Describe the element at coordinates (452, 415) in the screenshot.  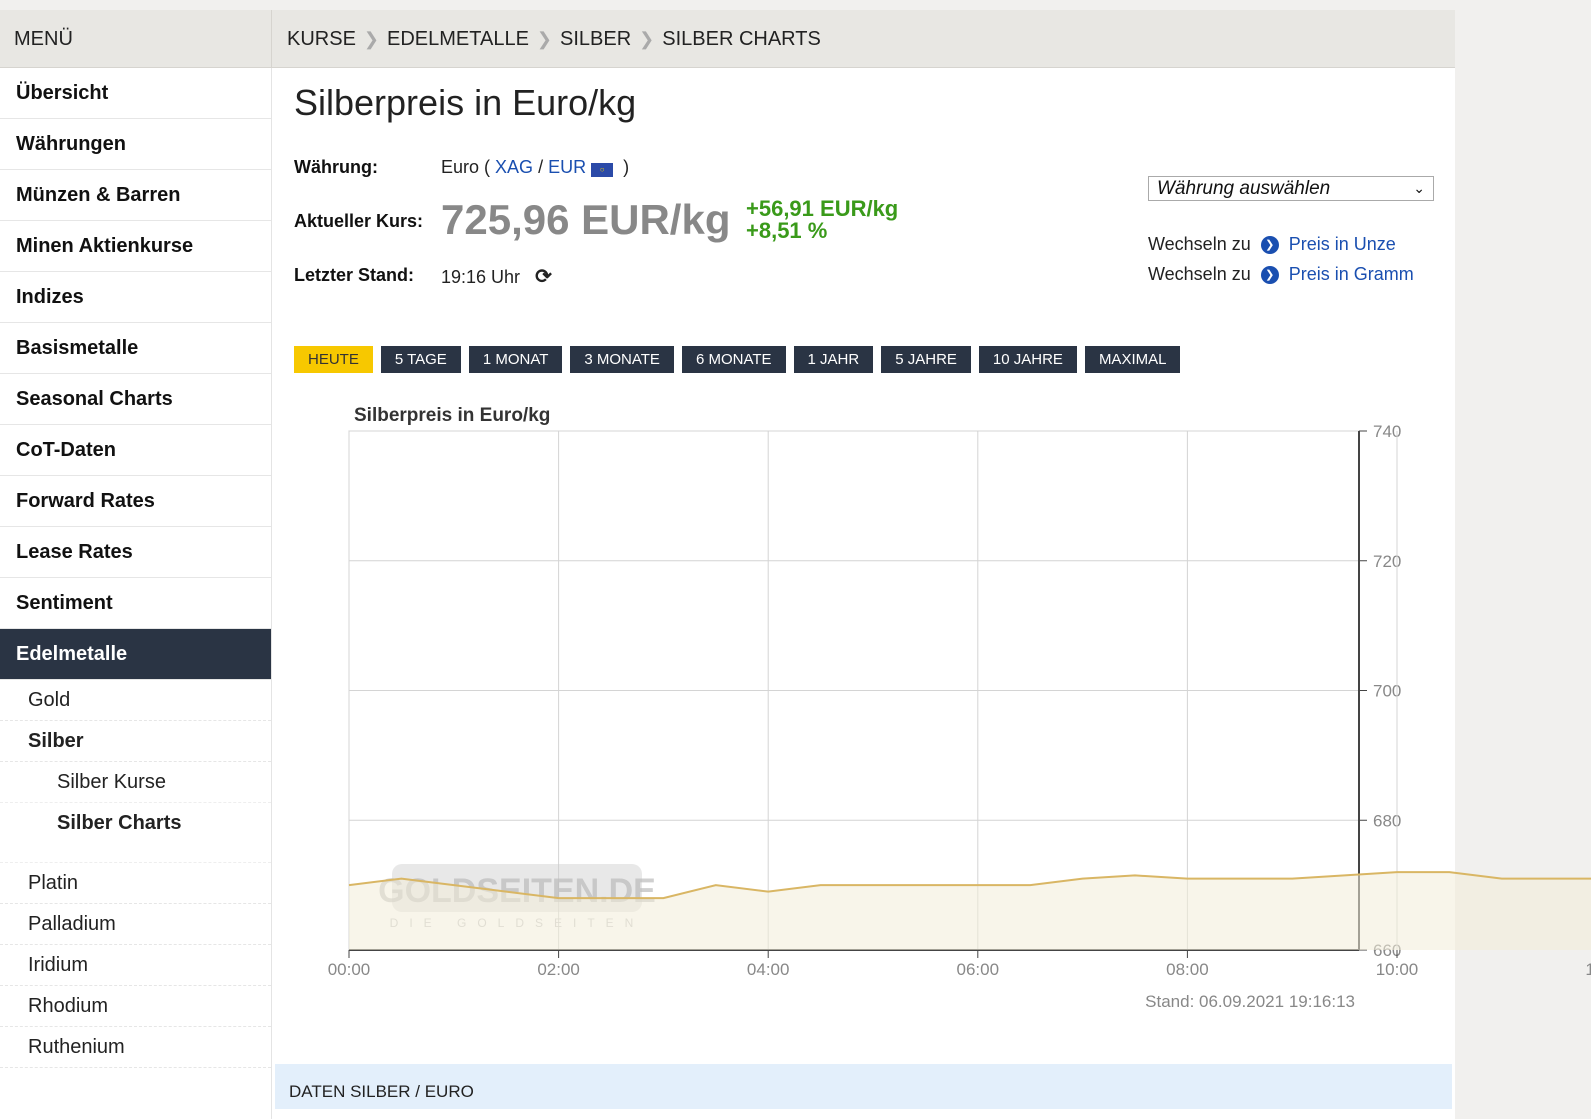
I see `chart-title: Silberpreis in Euro/kg` at that location.